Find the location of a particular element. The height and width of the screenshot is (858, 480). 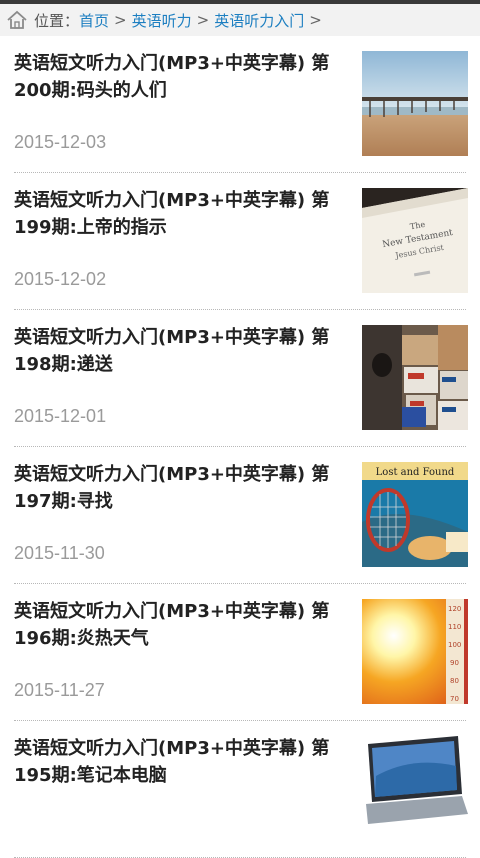

lost-and-found-image: Lost and Found is located at coordinates (415, 514).